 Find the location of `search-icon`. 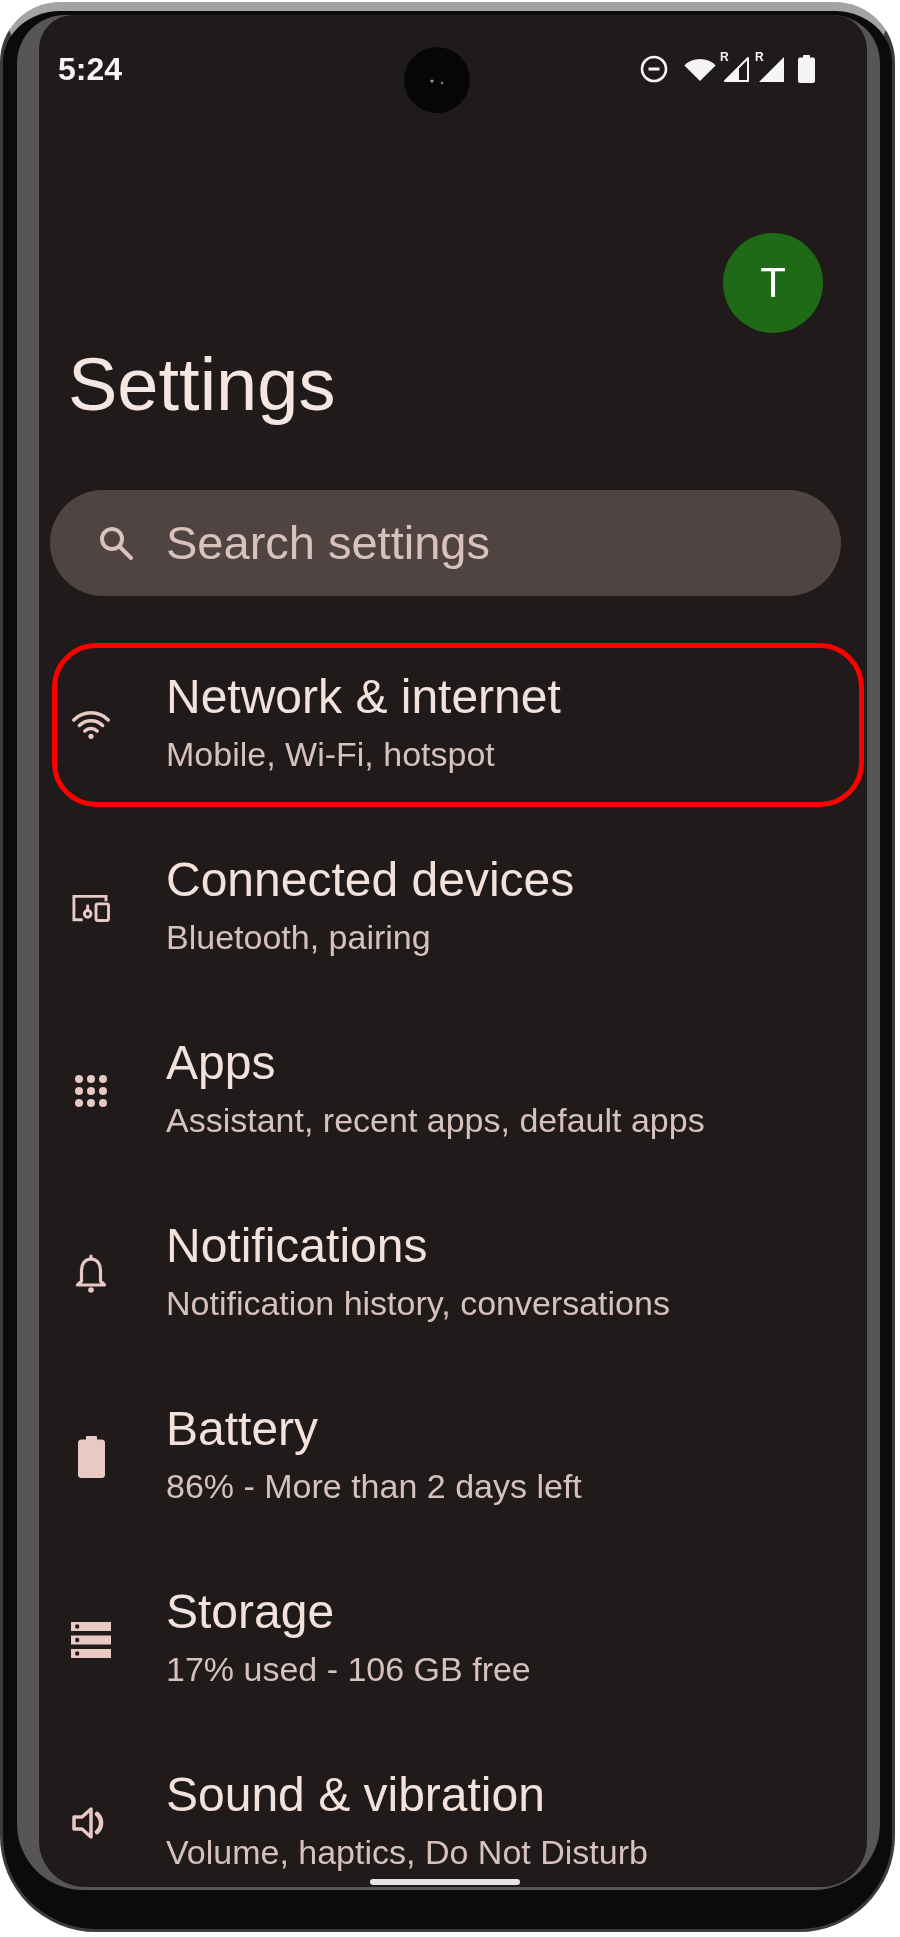

search-icon is located at coordinates (116, 543).